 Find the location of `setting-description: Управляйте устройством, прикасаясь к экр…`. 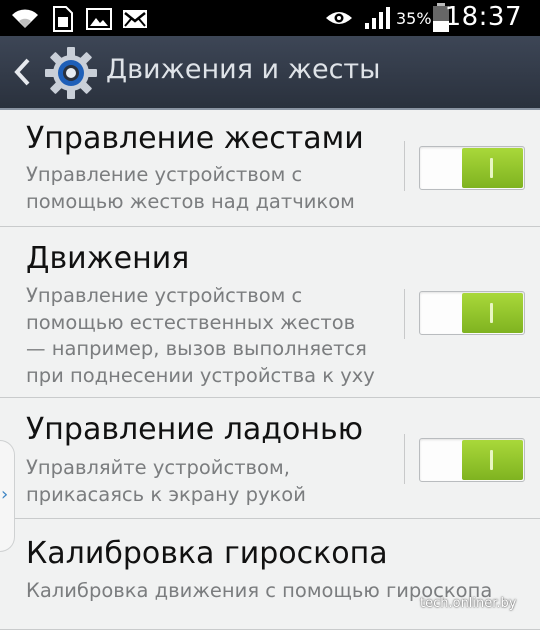

setting-description: Управляйте устройством, прикасаясь к экр… is located at coordinates (166, 481).